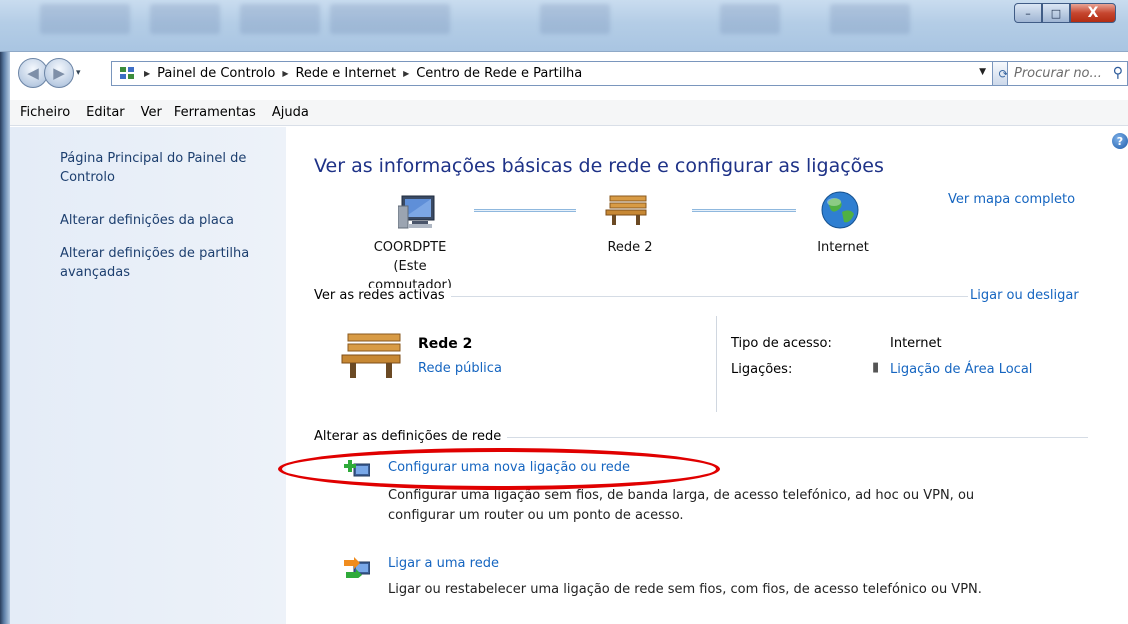  What do you see at coordinates (460, 368) in the screenshot?
I see `network-type-link: Rede pública` at bounding box center [460, 368].